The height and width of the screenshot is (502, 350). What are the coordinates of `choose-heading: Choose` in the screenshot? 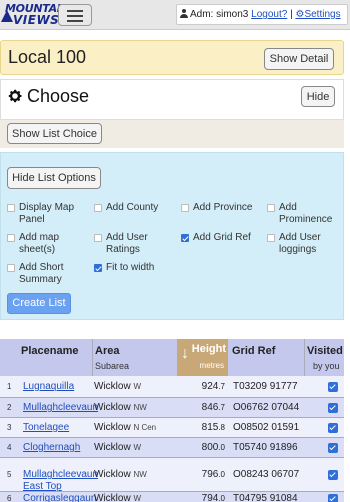 It's located at (48, 96).